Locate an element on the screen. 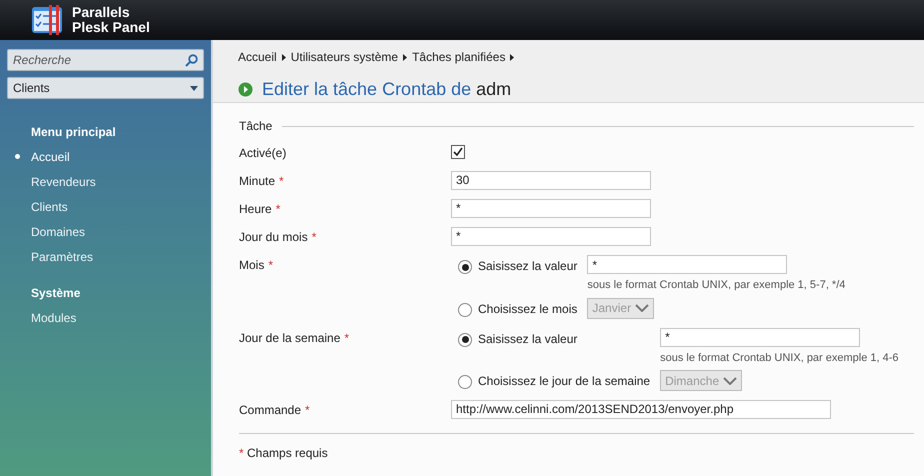 The width and height of the screenshot is (924, 476). text-field: http://www.celinni.com/2013SEND2013/envoyer.php is located at coordinates (641, 409).